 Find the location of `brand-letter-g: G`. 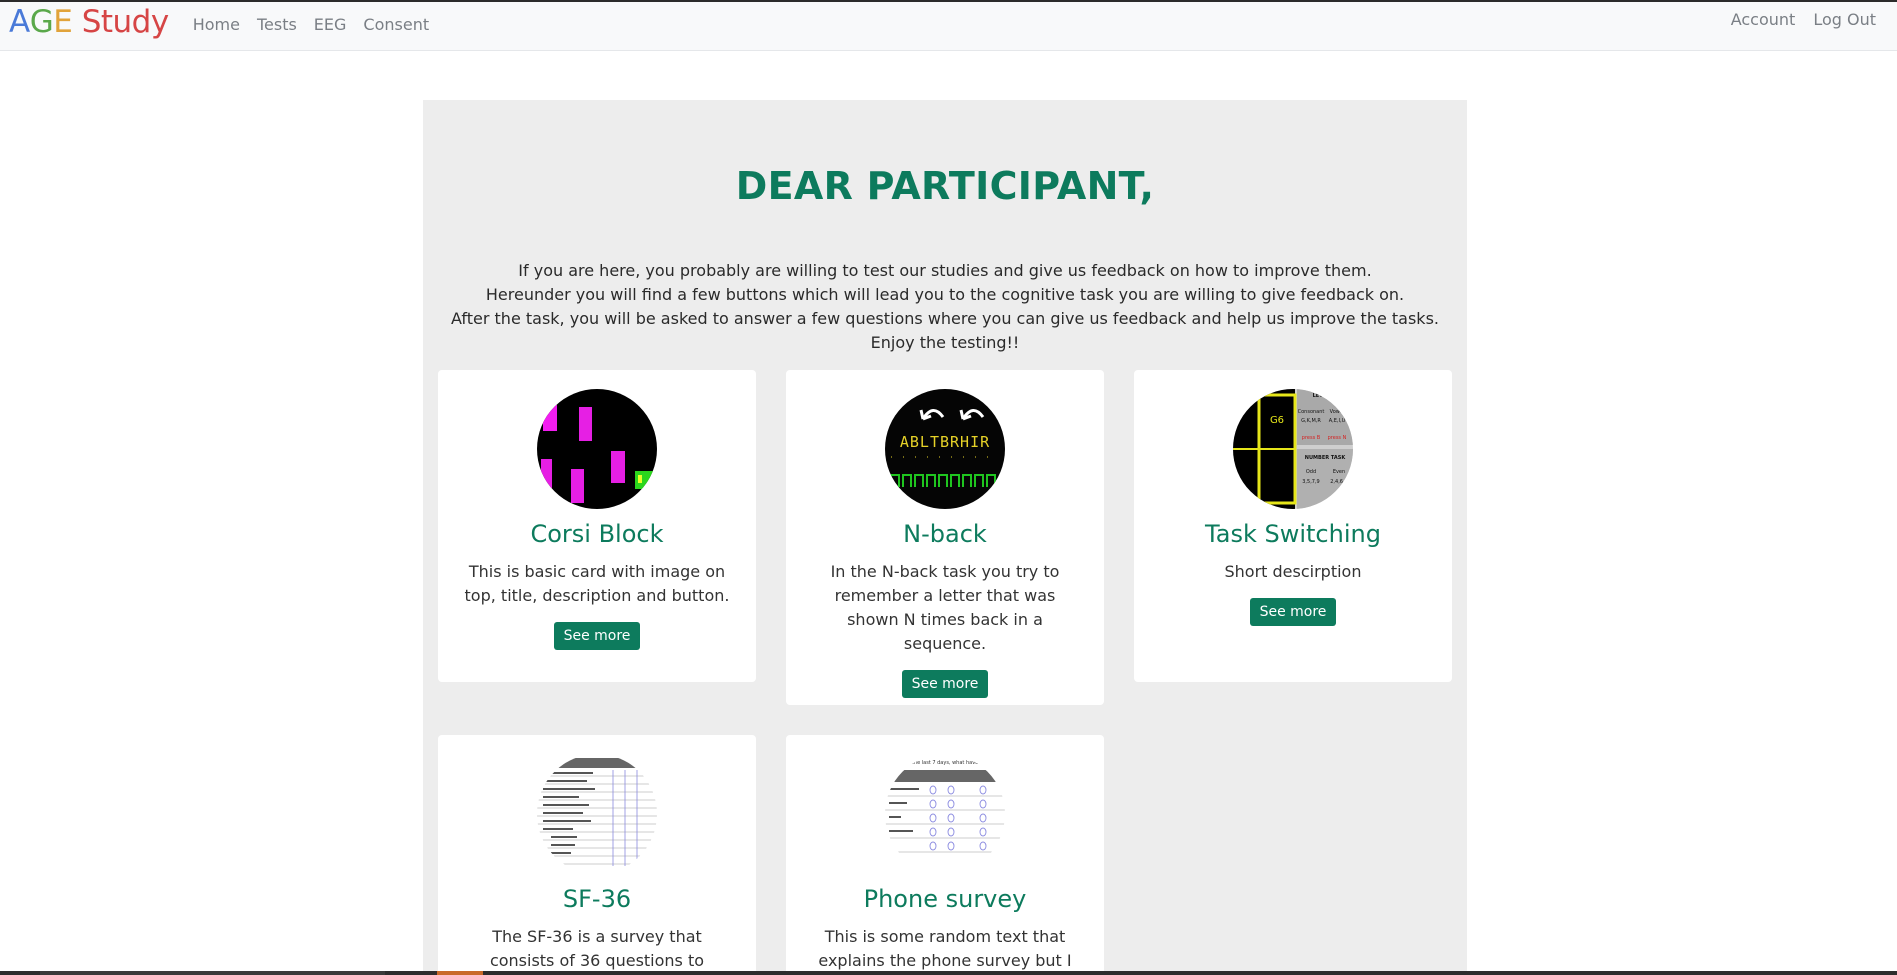

brand-letter-g: G is located at coordinates (41, 21).